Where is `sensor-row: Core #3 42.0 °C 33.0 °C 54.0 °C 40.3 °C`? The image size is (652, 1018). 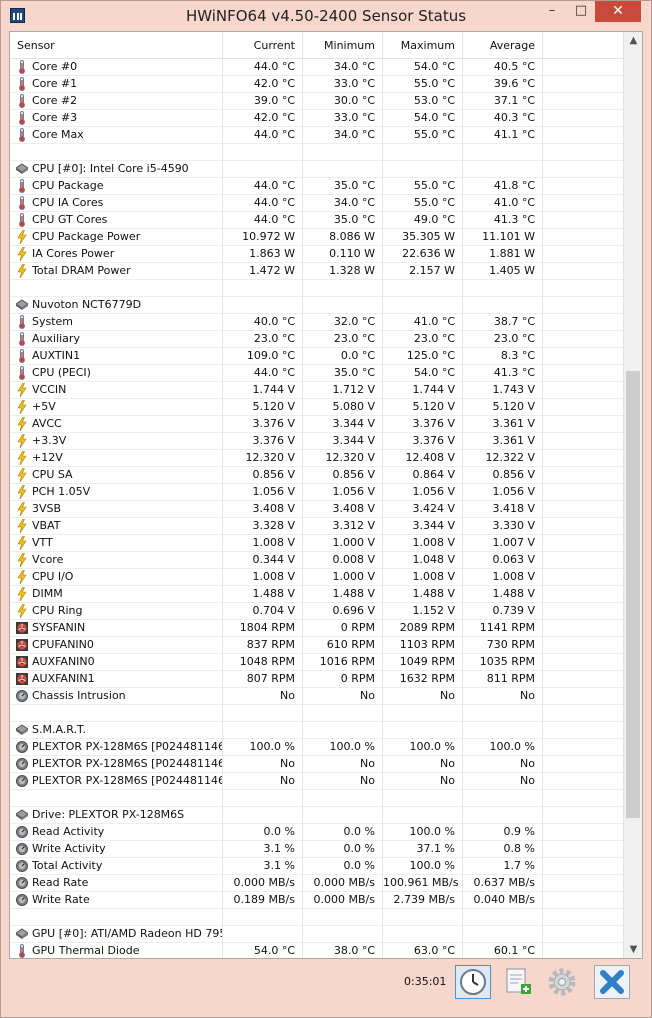
sensor-row: Core #3 42.0 °C 33.0 °C 54.0 °C 40.3 °C is located at coordinates (316, 118).